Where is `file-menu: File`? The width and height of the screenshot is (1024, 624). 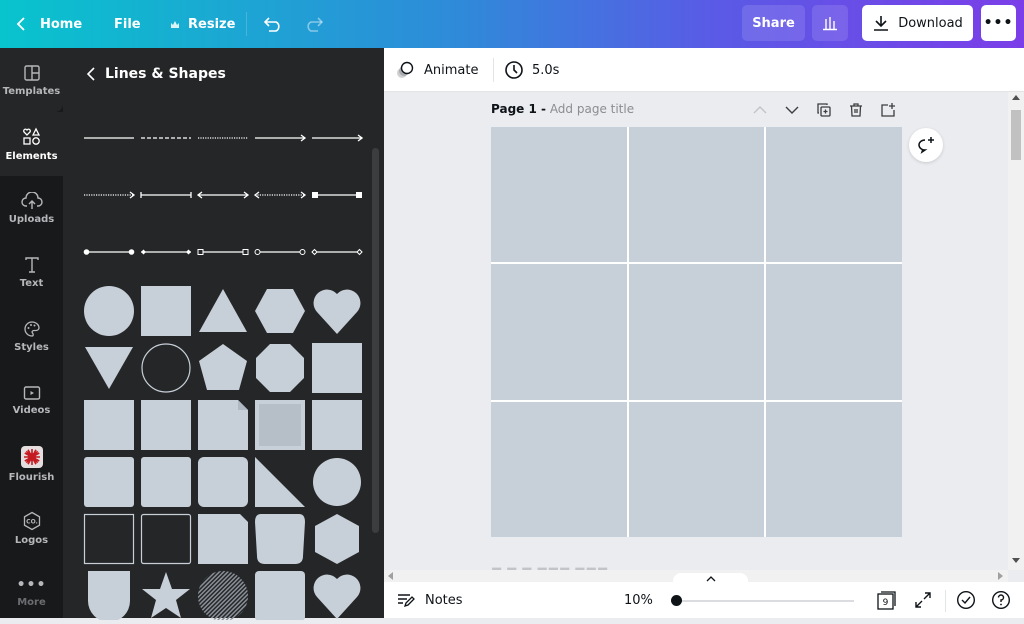 file-menu: File is located at coordinates (127, 24).